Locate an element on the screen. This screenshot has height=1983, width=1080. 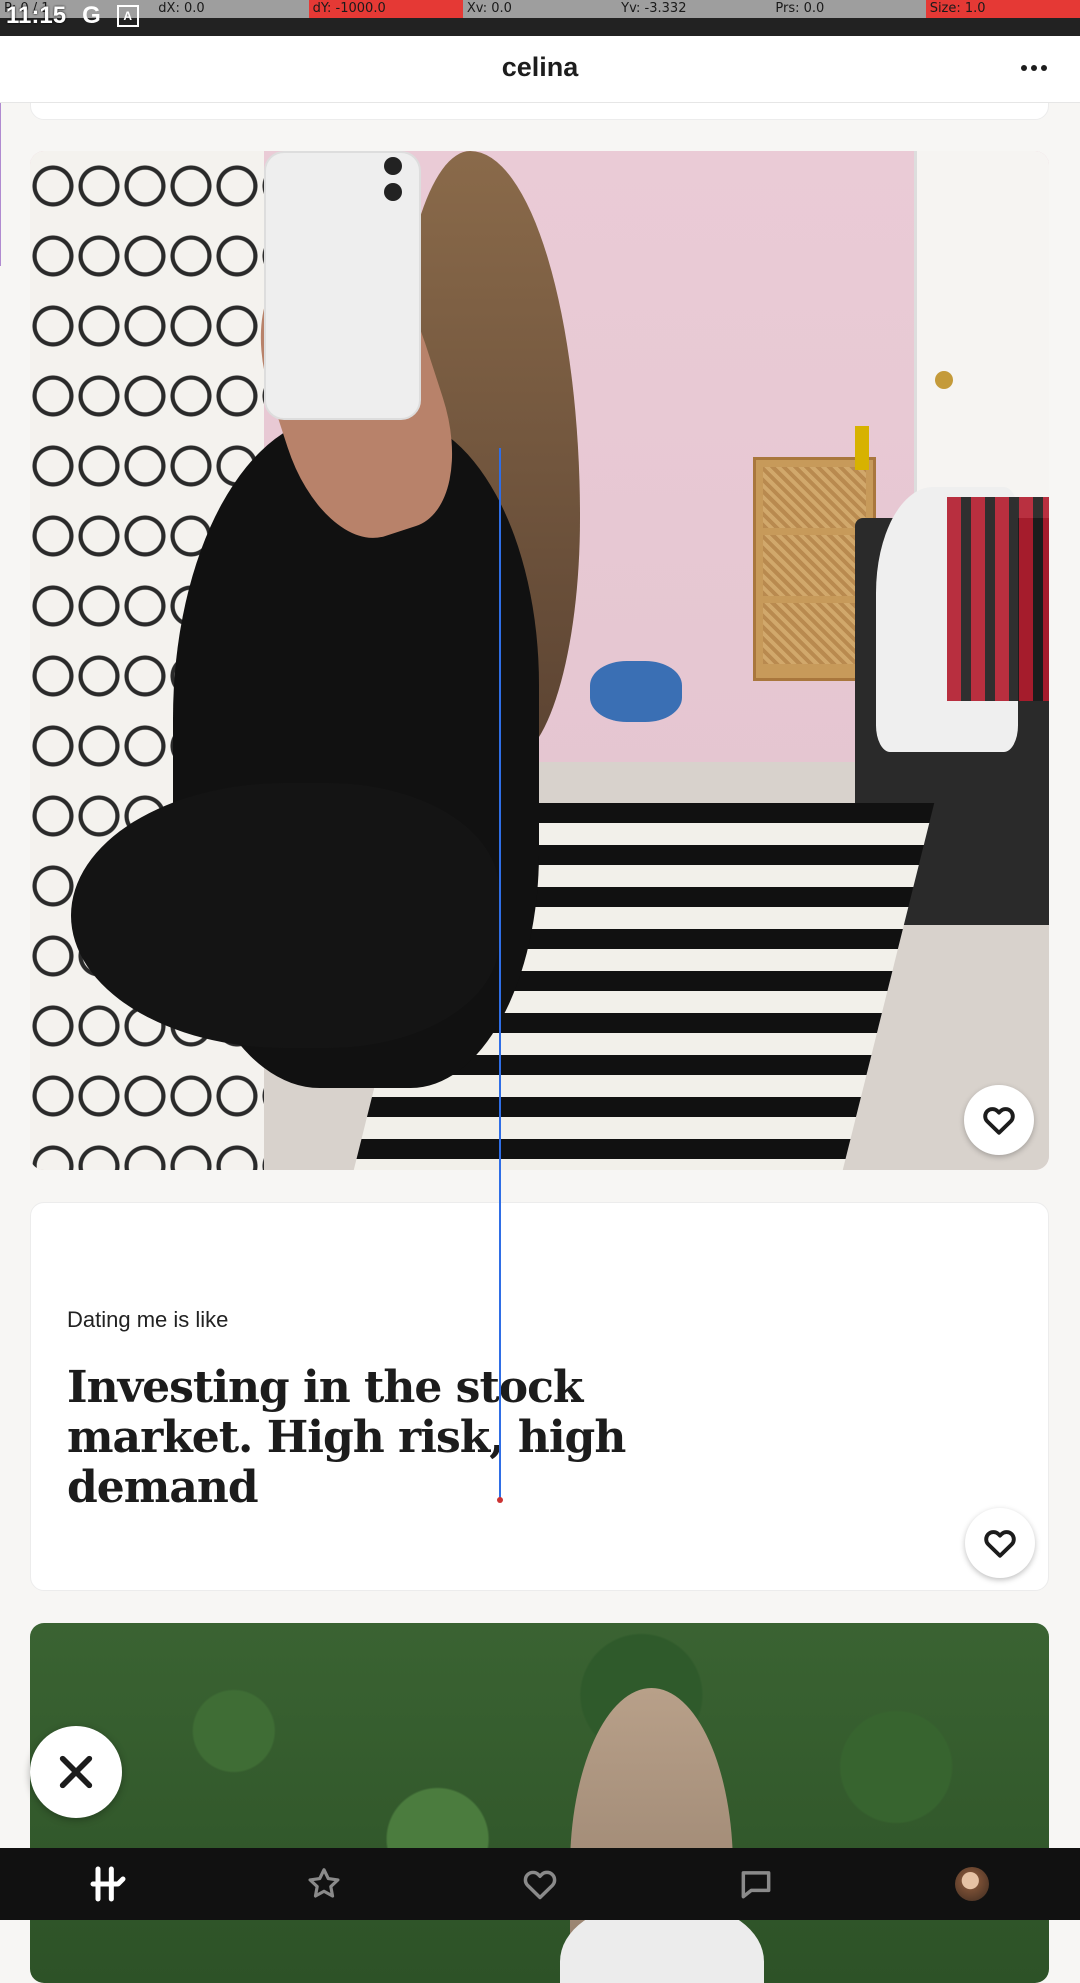
profile-header: celina is located at coordinates (540, 69).